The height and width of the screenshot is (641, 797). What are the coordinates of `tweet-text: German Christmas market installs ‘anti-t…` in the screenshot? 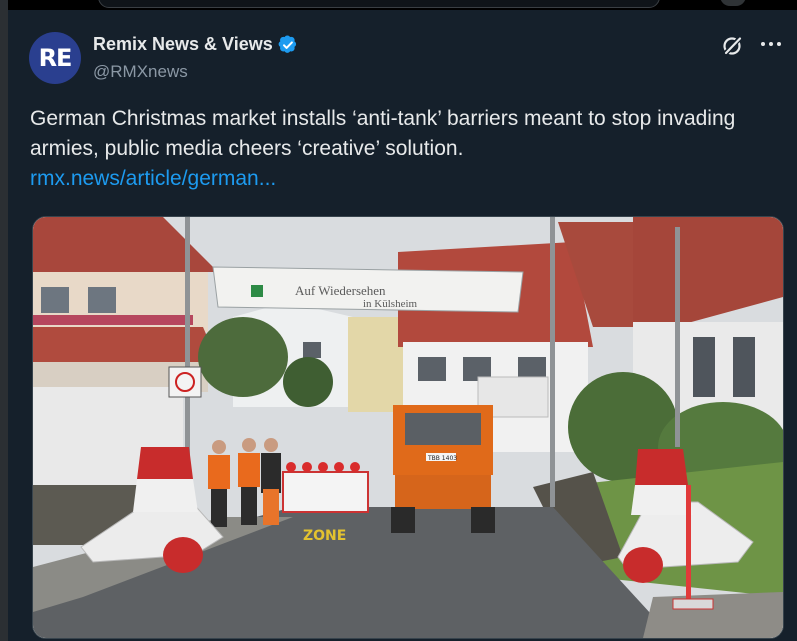 It's located at (400, 149).